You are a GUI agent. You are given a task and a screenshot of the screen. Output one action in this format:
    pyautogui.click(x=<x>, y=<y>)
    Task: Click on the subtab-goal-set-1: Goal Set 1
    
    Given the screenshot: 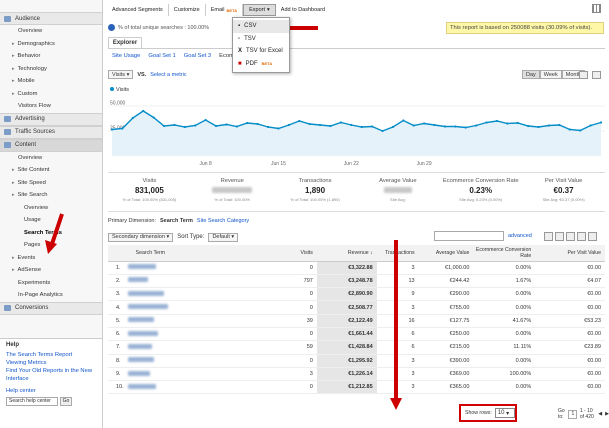 What is the action you would take?
    pyautogui.click(x=161, y=56)
    